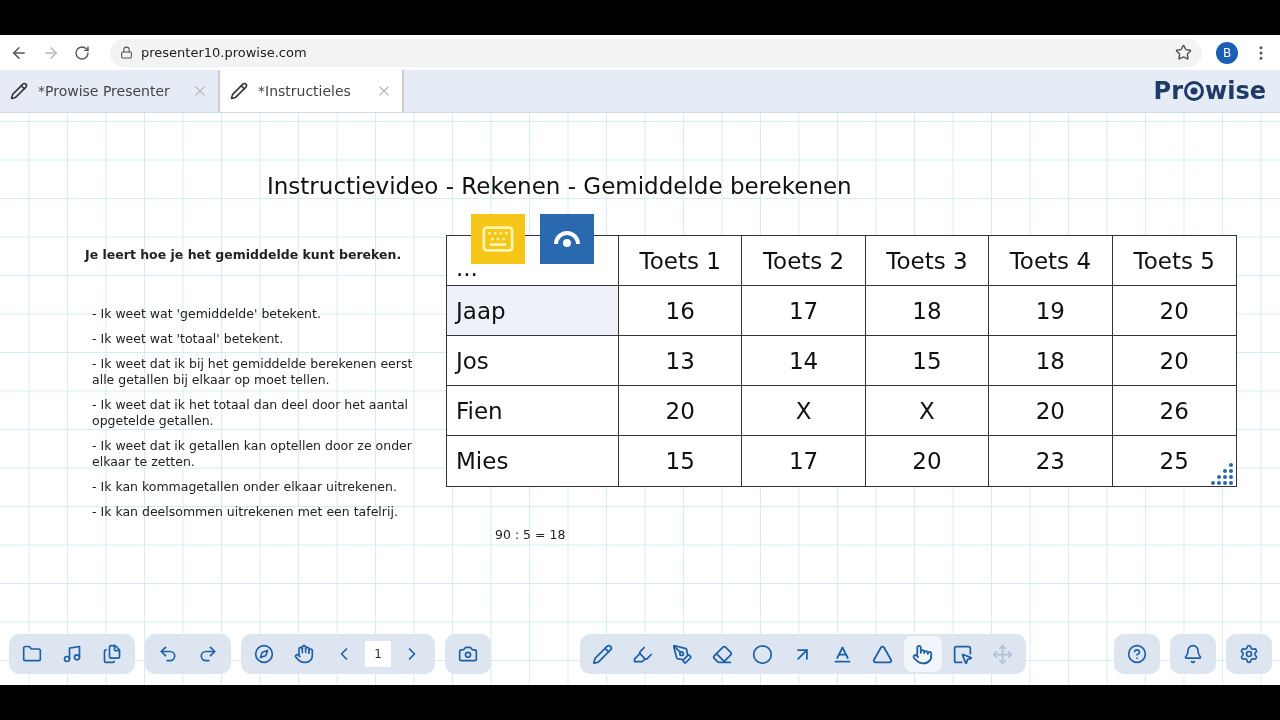 Image resolution: width=1280 pixels, height=720 pixels. What do you see at coordinates (804, 261) in the screenshot?
I see `column-header: Toets 2` at bounding box center [804, 261].